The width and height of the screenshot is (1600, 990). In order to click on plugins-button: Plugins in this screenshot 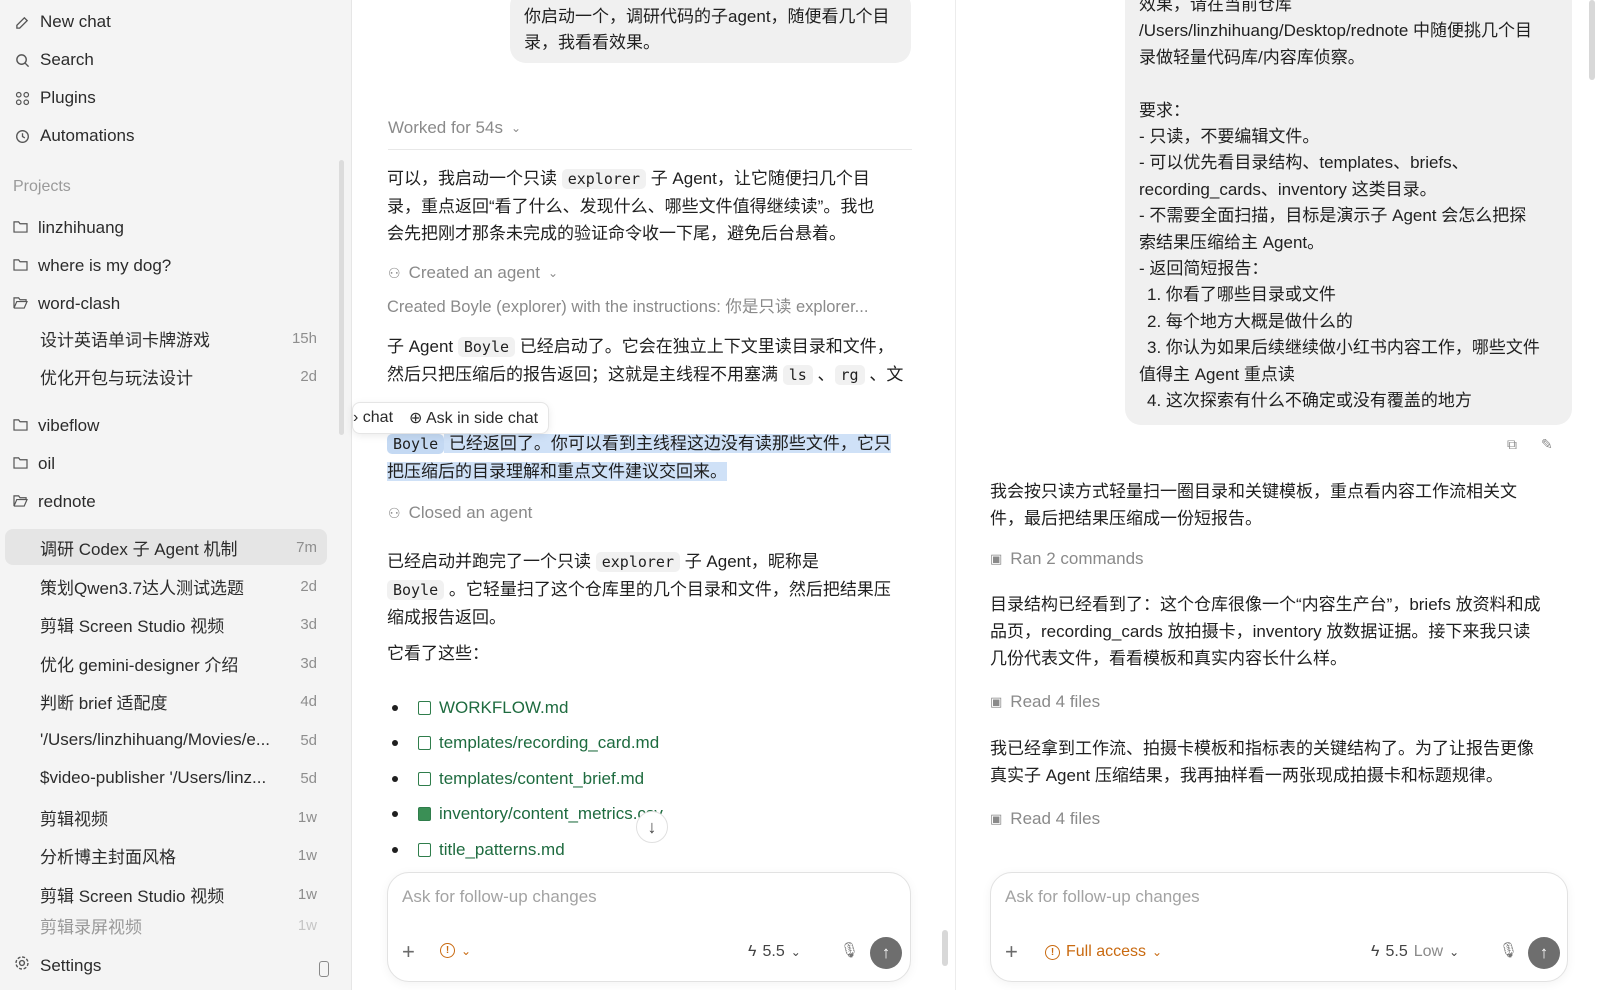, I will do `click(55, 98)`.